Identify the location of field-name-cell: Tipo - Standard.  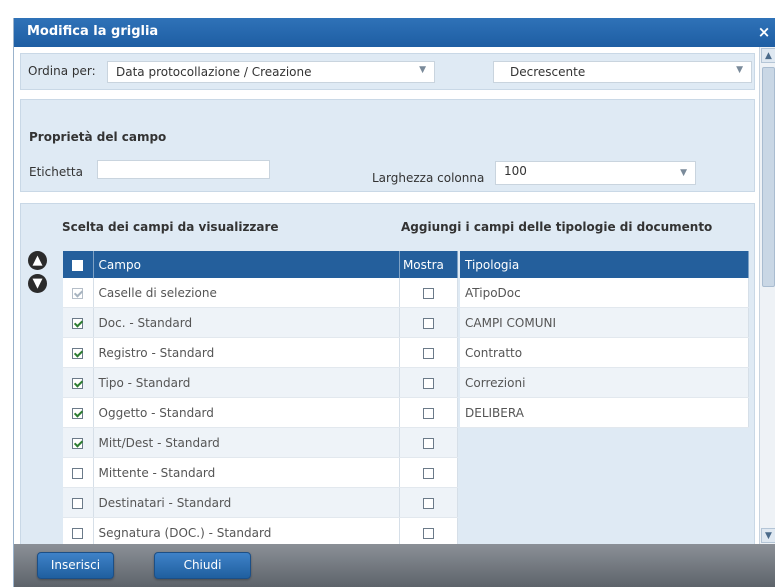
(246, 382).